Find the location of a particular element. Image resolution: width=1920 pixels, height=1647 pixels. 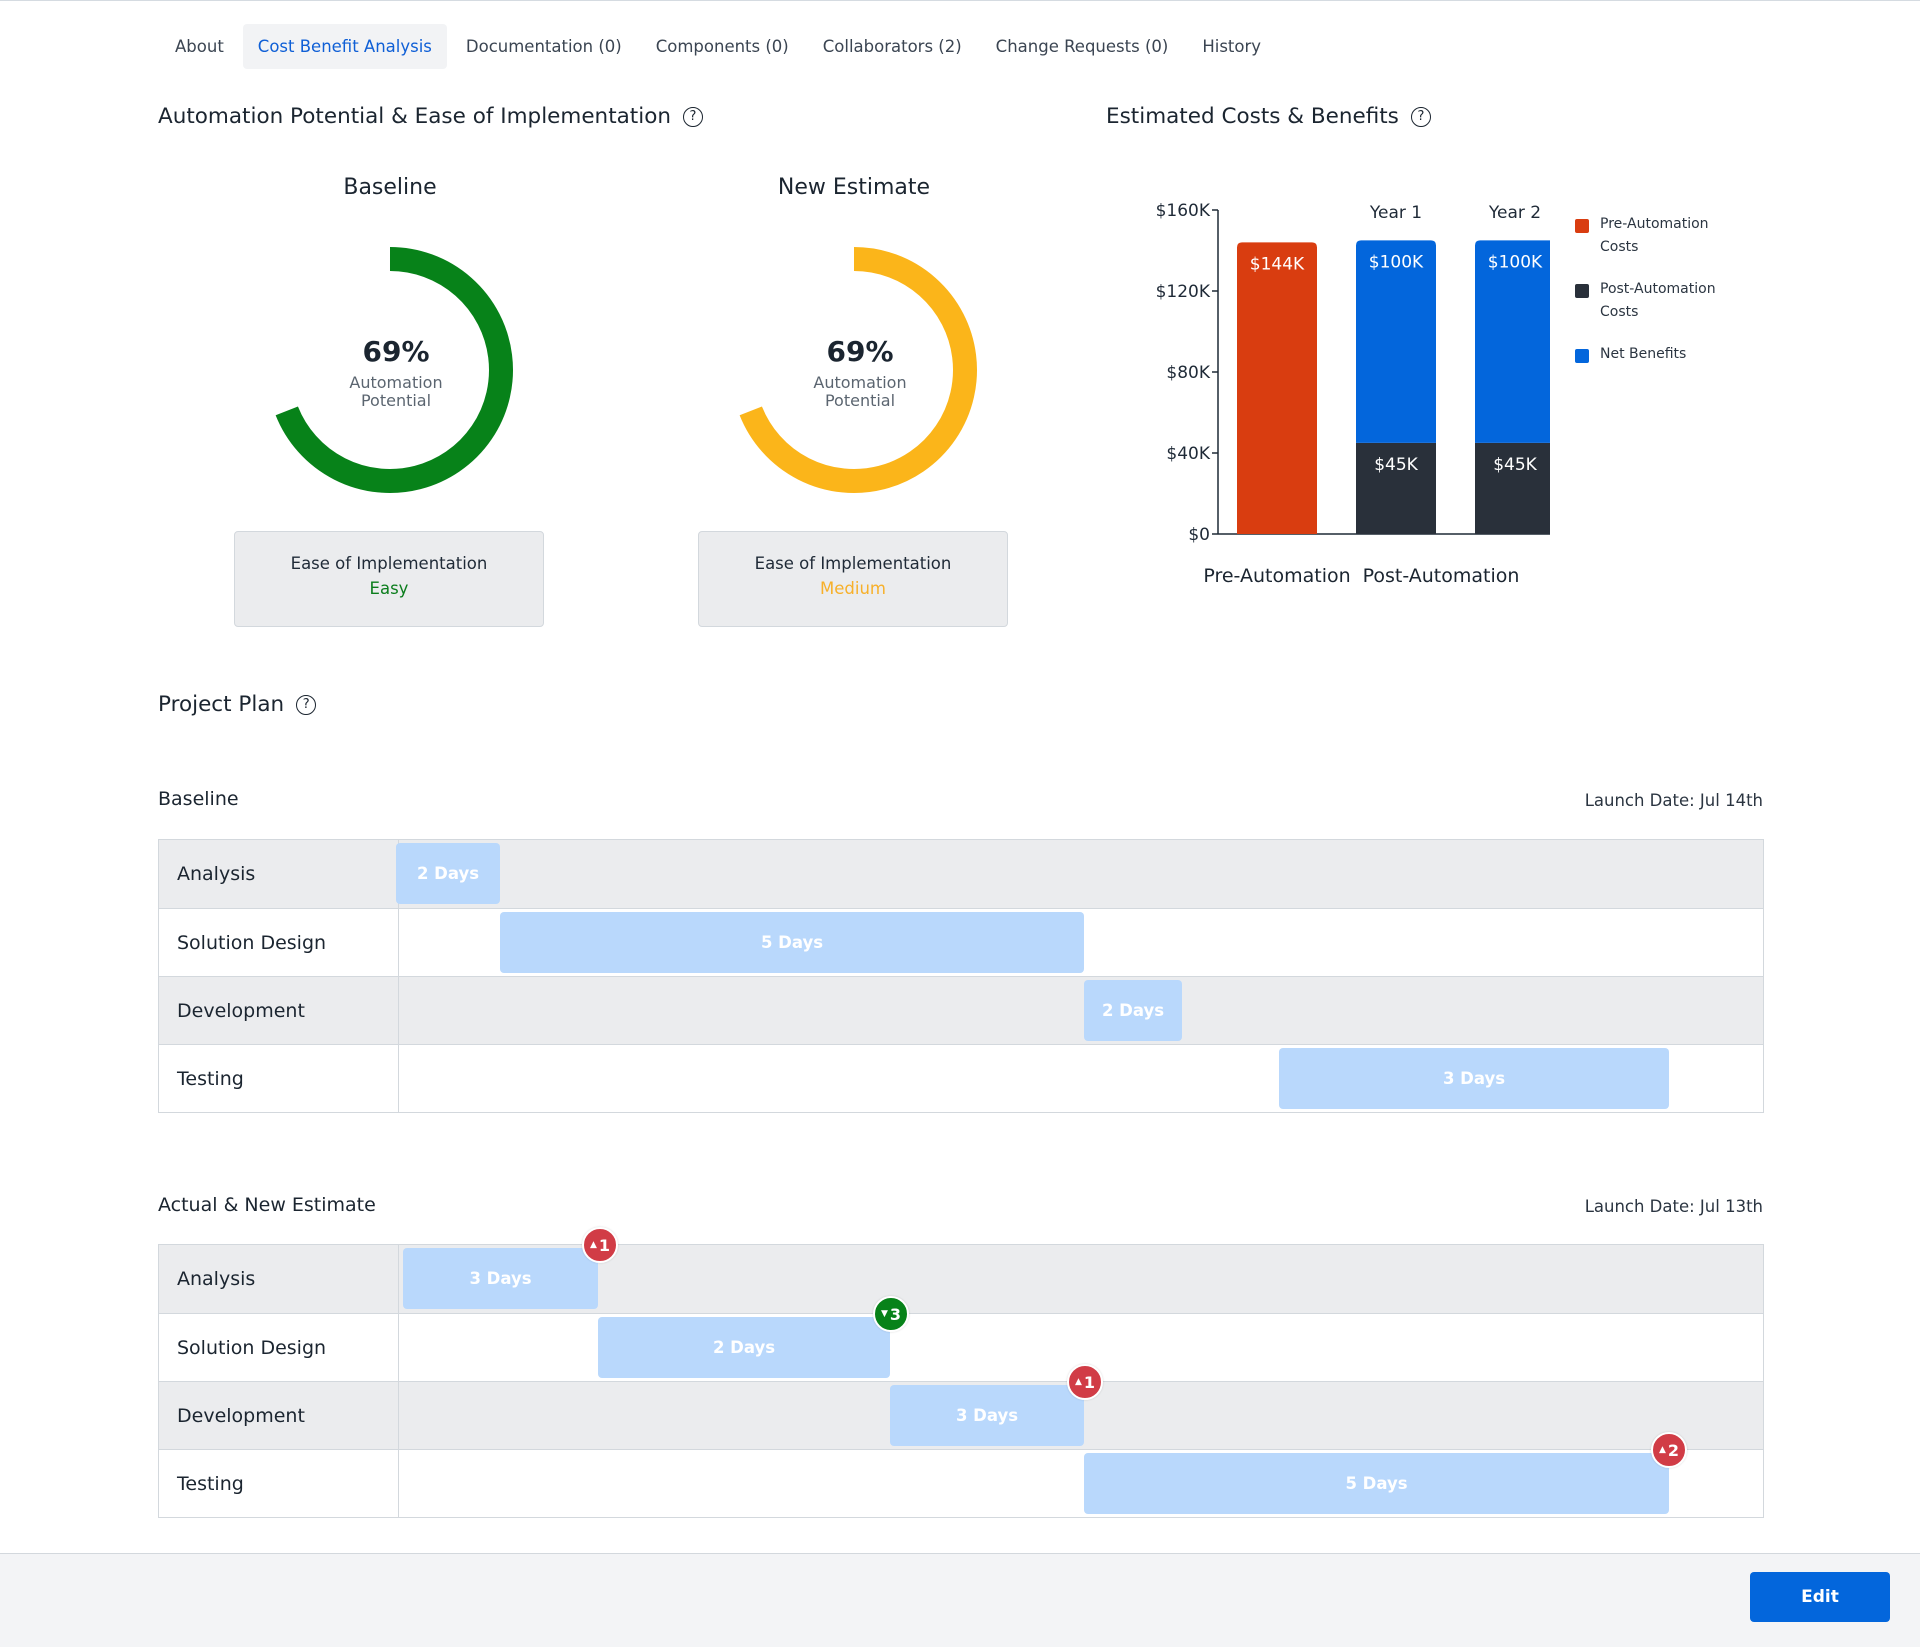

arrow-down-icon: ▼ is located at coordinates (884, 1314).